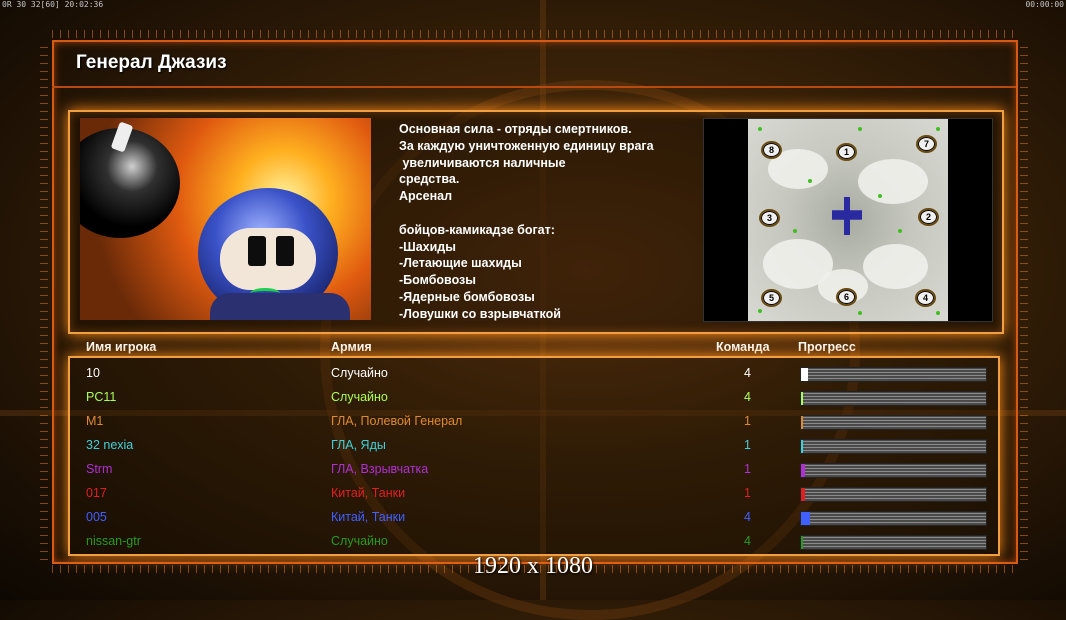 The height and width of the screenshot is (620, 1066). What do you see at coordinates (130, 179) in the screenshot?
I see `bomb-graphic` at bounding box center [130, 179].